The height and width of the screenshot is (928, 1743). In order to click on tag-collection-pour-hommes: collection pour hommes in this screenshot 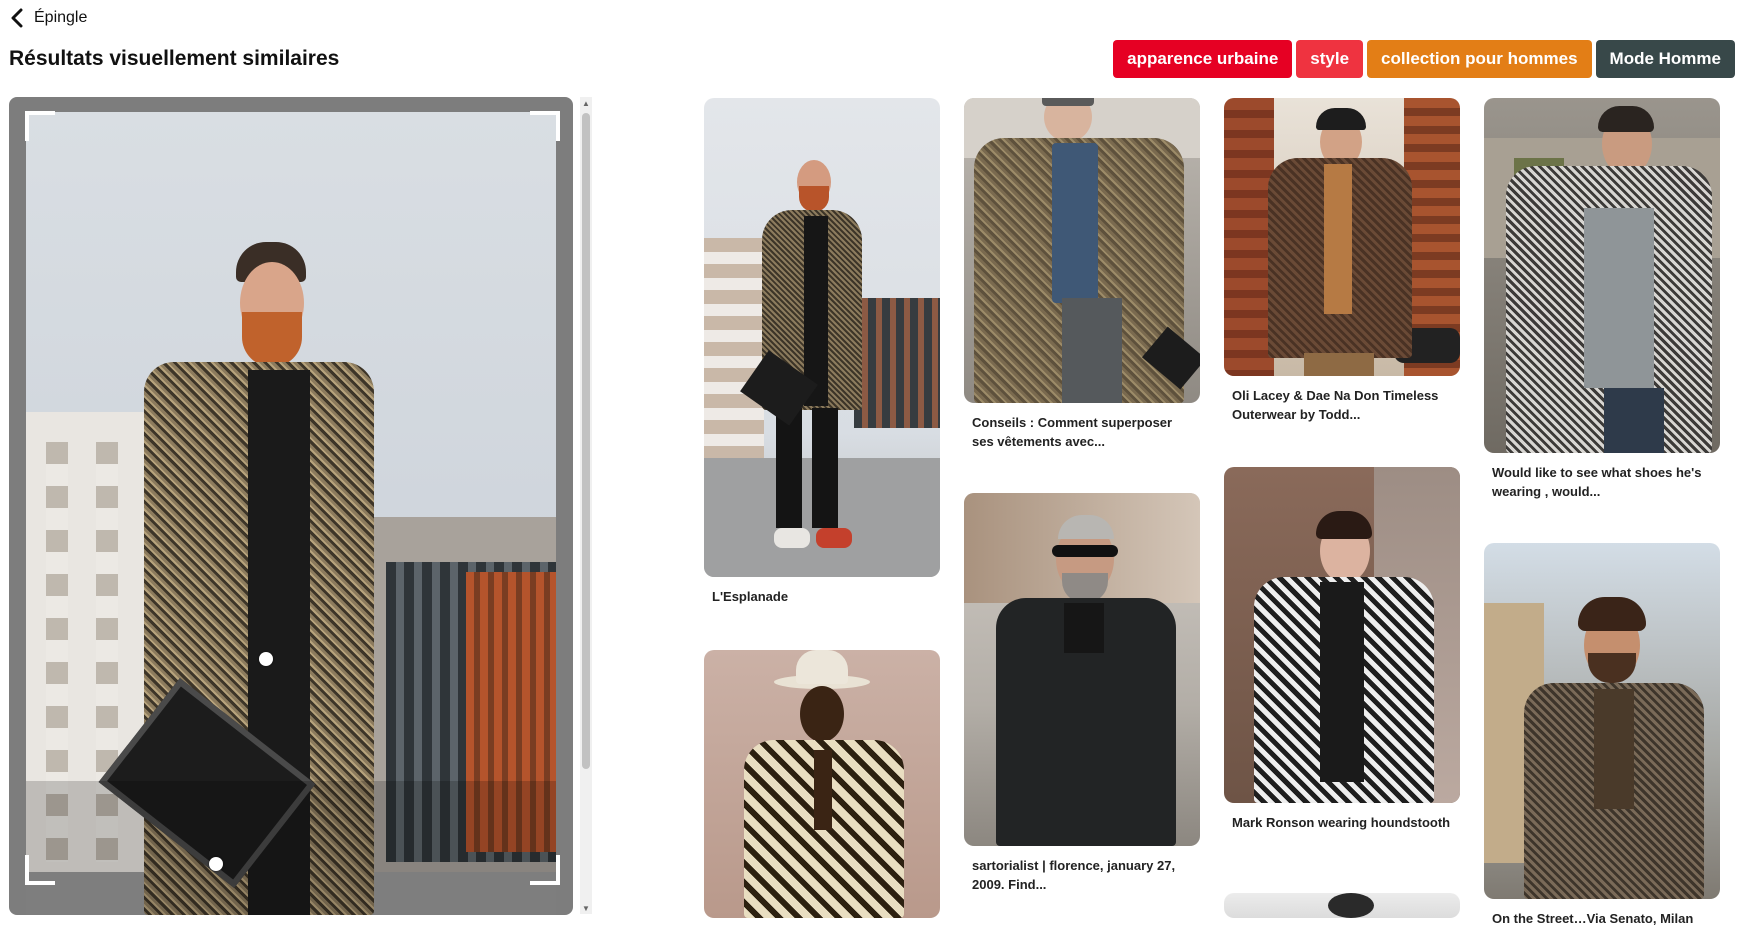, I will do `click(1479, 59)`.